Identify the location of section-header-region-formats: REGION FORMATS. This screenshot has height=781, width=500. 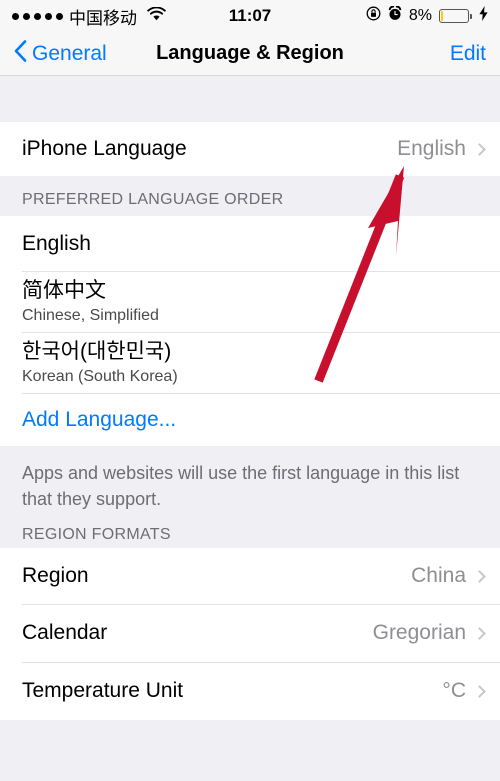
(250, 530).